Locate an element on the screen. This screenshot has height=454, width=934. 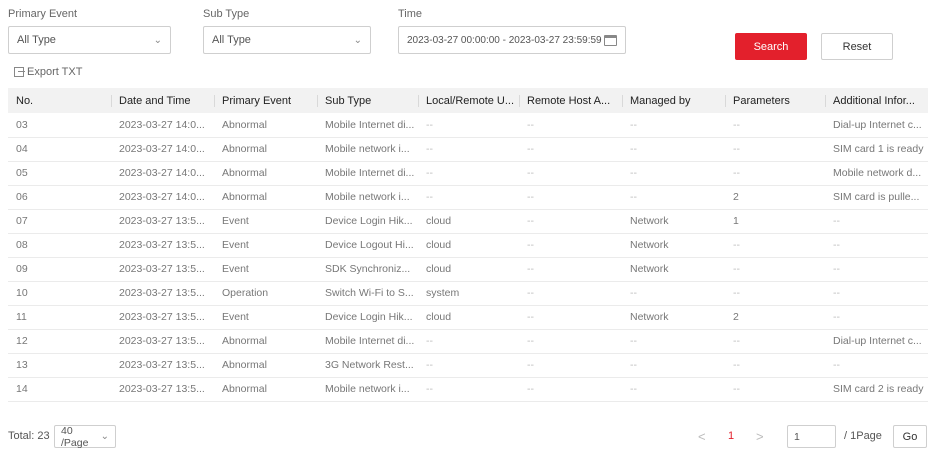
current-page-number: 1 is located at coordinates (731, 436).